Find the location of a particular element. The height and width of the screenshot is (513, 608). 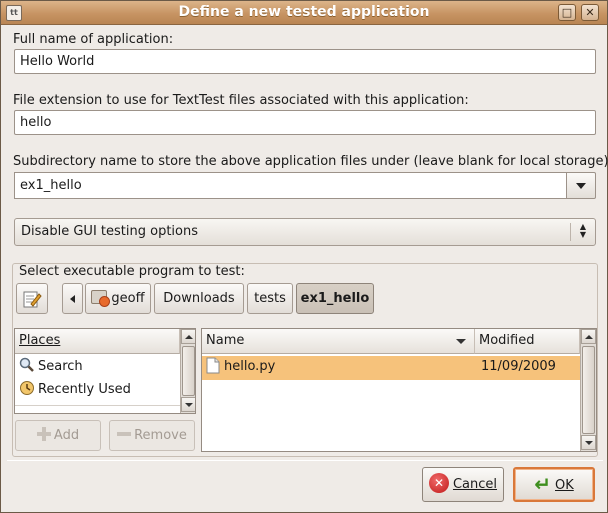

chooser-frame-label: Select executable program to test: is located at coordinates (132, 271).